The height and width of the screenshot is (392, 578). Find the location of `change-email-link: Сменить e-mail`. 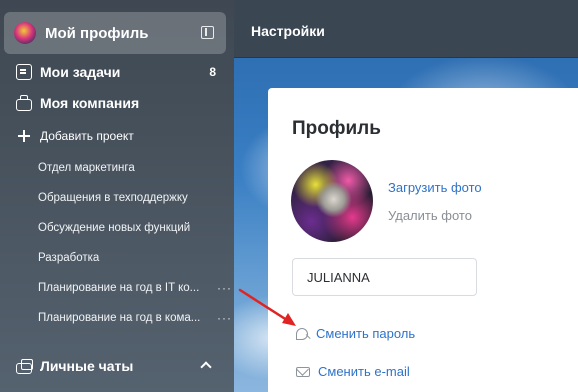

change-email-link: Сменить e-mail is located at coordinates (353, 371).